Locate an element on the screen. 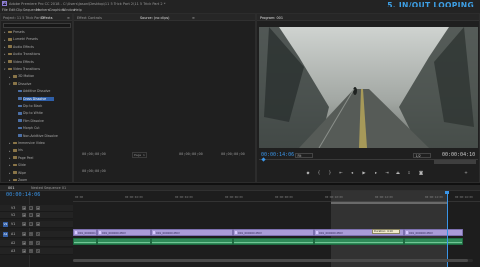 The height and width of the screenshot is (267, 480). effects-tree-item: Audio Effects is located at coordinates (23, 47).